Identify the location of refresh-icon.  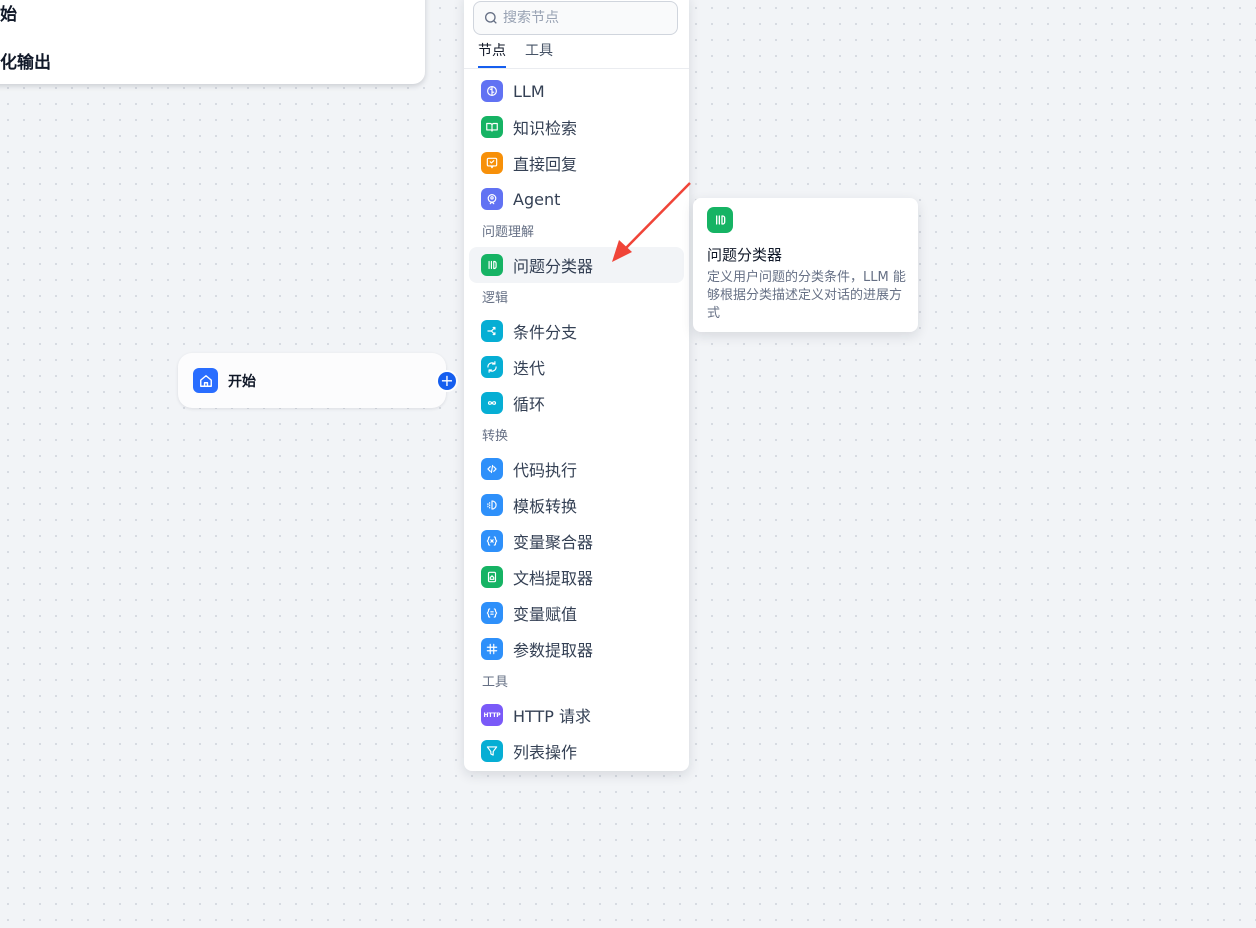
(492, 367).